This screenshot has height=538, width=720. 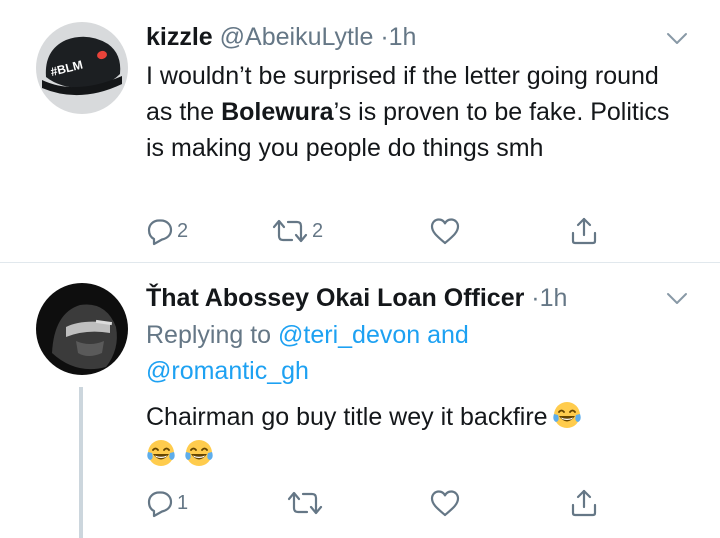 What do you see at coordinates (277, 112) in the screenshot?
I see `tweet-text-bold: Bolewura` at bounding box center [277, 112].